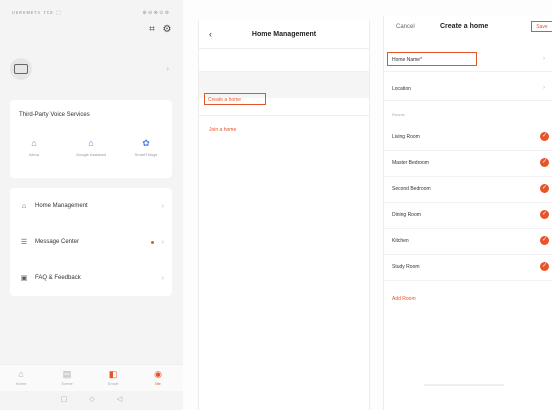 Image resolution: width=552 pixels, height=410 pixels. Describe the element at coordinates (464, 385) in the screenshot. I see `home-indicator` at that location.